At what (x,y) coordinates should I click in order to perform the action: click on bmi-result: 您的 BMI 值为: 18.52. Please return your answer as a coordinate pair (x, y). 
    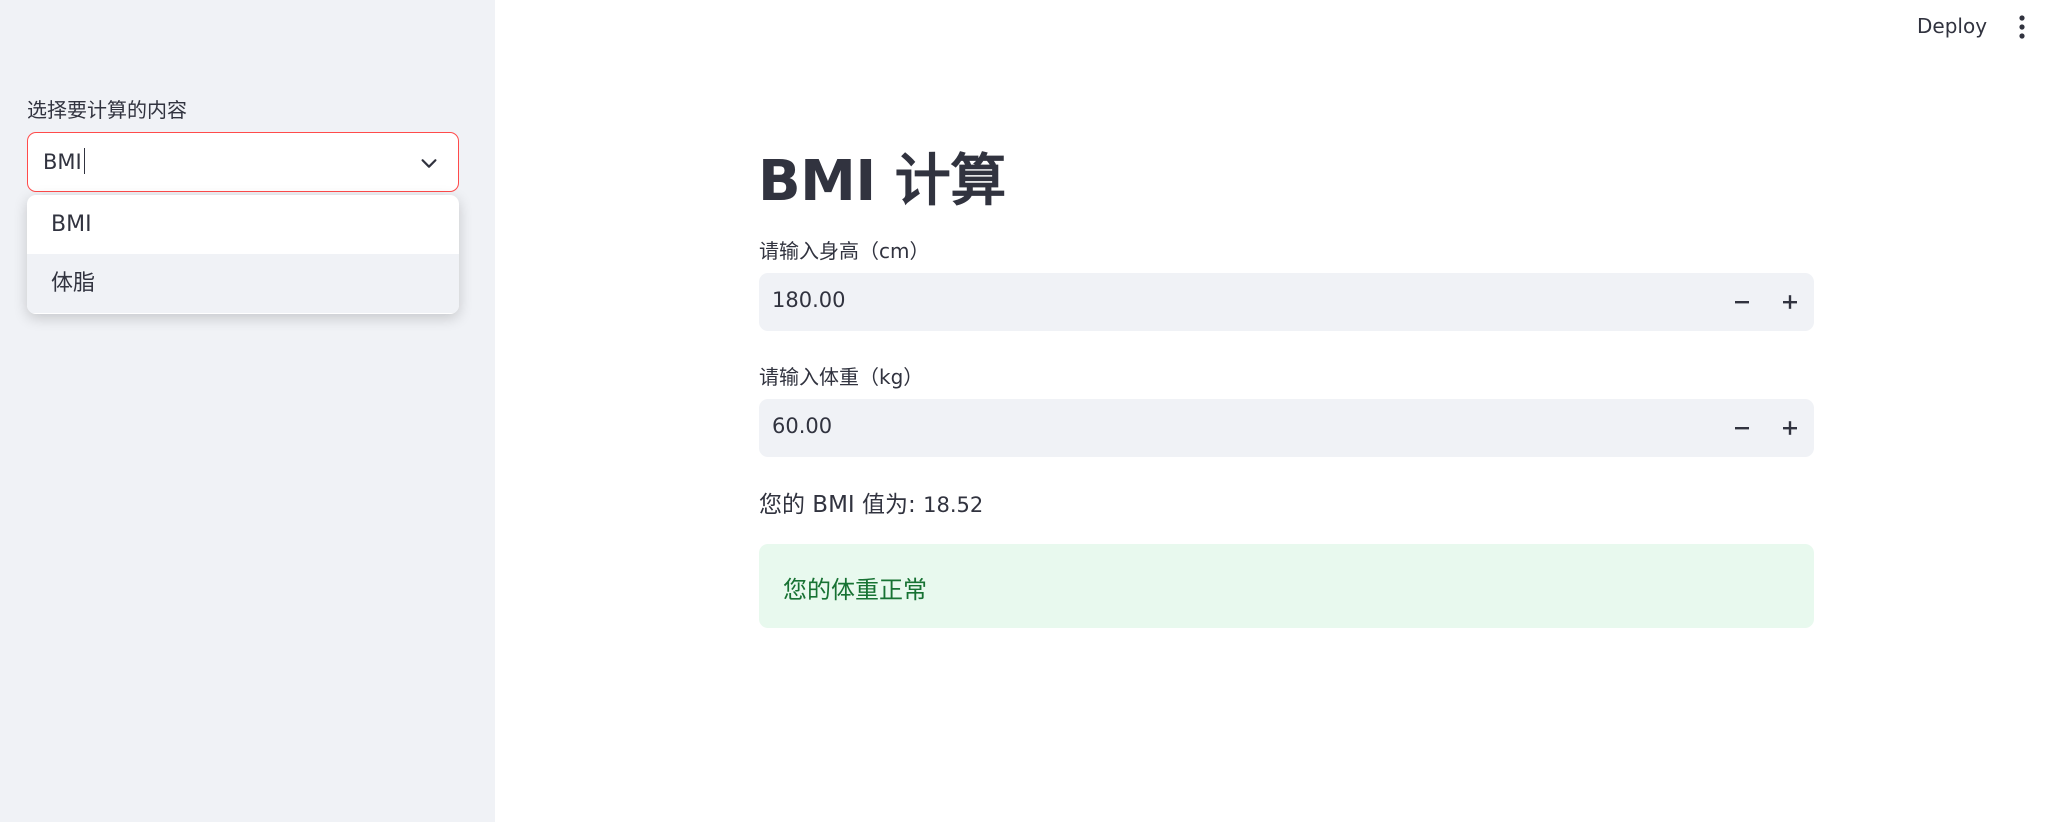
    Looking at the image, I should click on (871, 502).